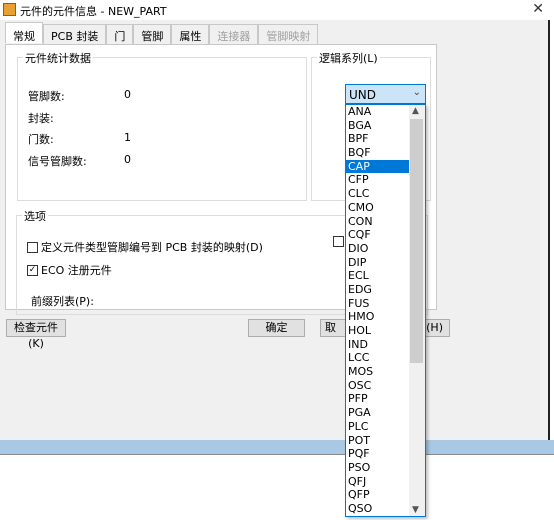  I want to click on tab-bar: 常规 PCB 封装 门 管脚 属性 连接器 管脚映射, so click(162, 33).